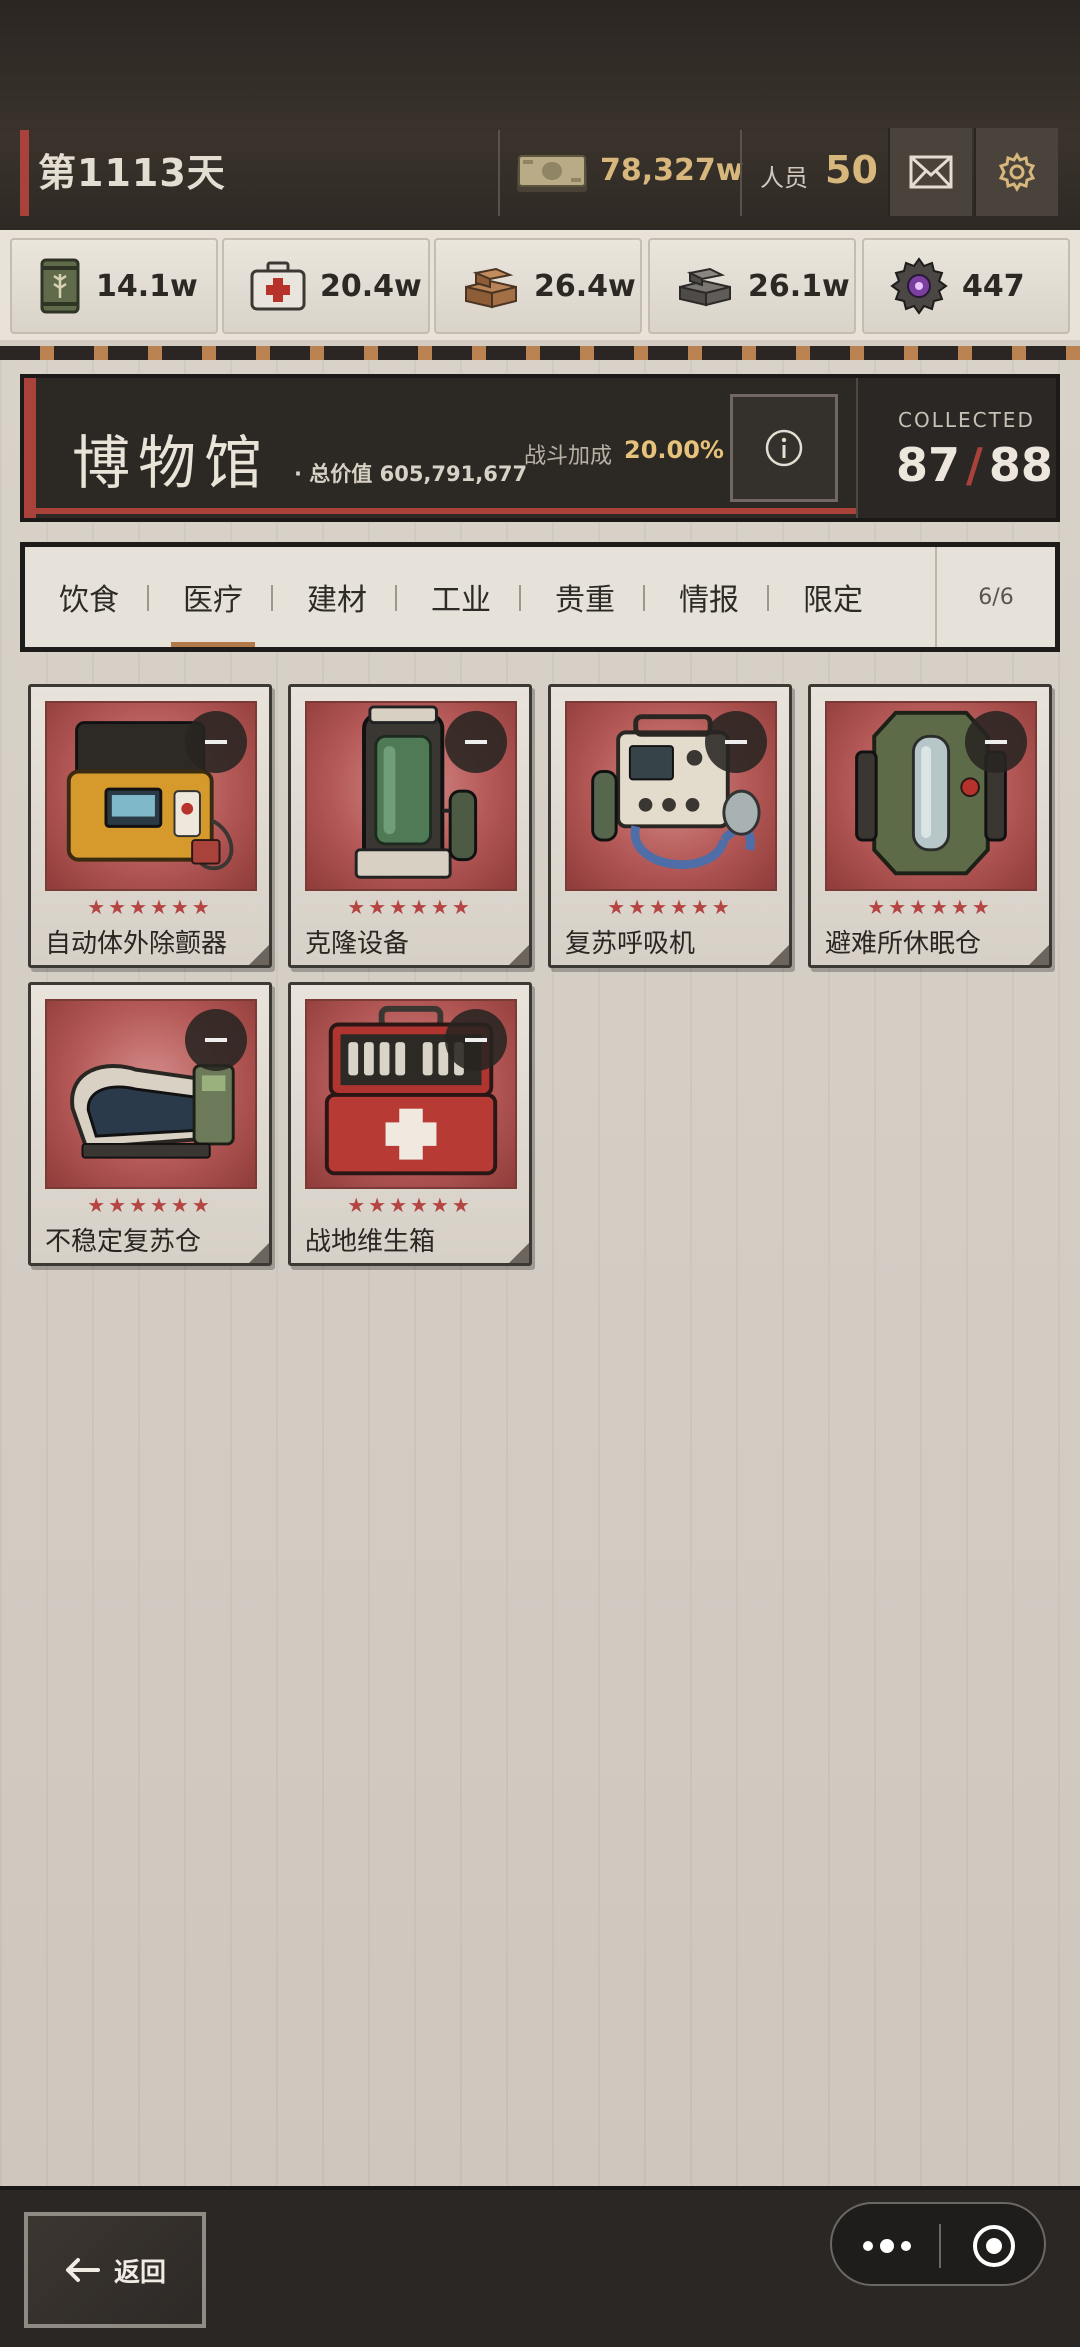 The width and height of the screenshot is (1080, 2347). I want to click on category-tabs: 饮食 医疗 建材 工业 贵重 情报 限定 6/6, so click(540, 597).